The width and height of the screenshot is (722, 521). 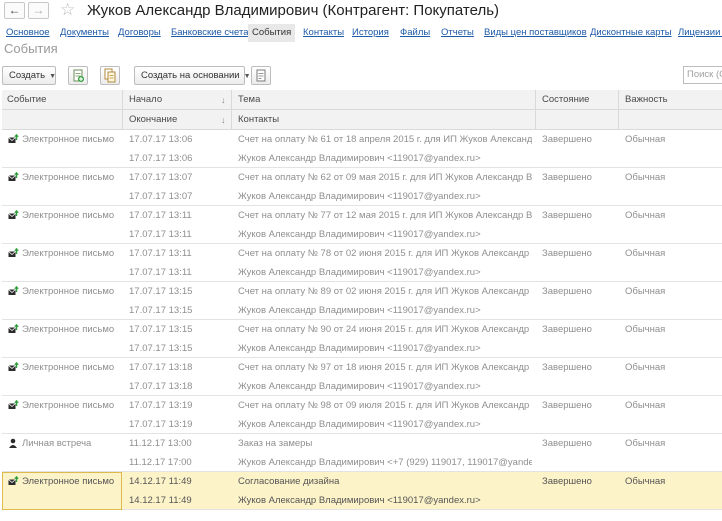 I want to click on column-header-state: Состояние, so click(x=563, y=100).